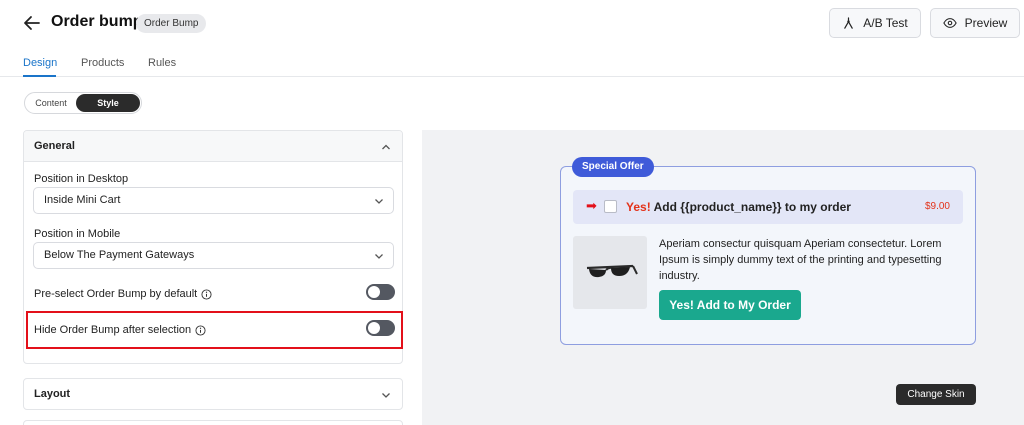 This screenshot has height=425, width=1024. Describe the element at coordinates (936, 394) in the screenshot. I see `change-skin-button: Change Skin` at that location.